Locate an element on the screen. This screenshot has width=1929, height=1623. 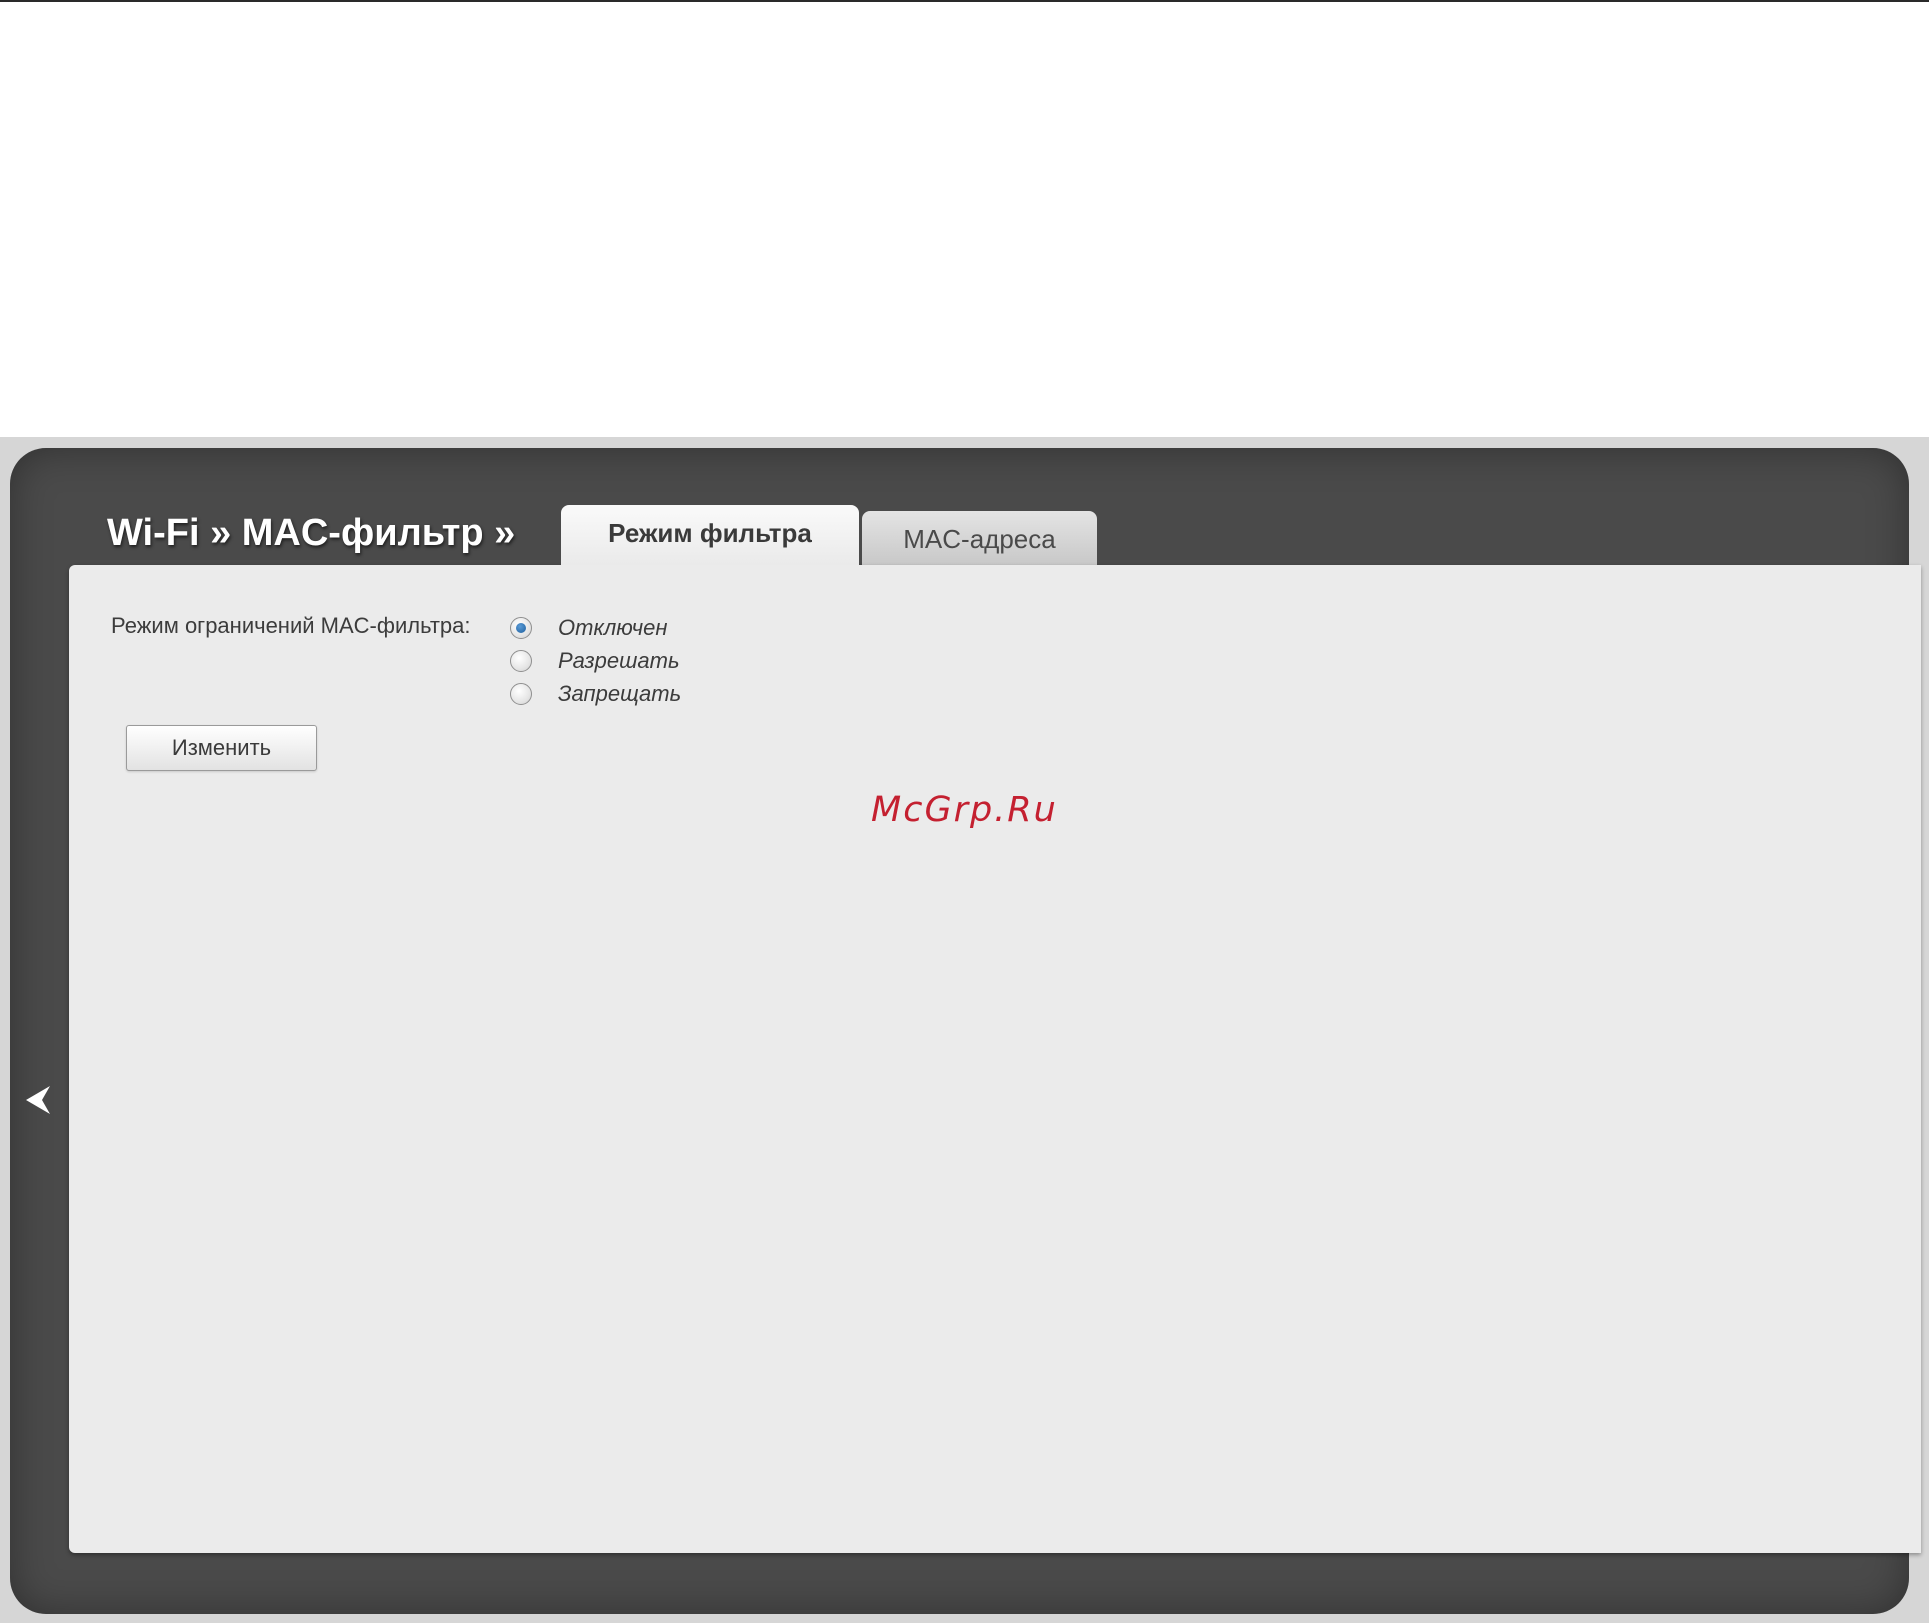
top-divider is located at coordinates (964, 1).